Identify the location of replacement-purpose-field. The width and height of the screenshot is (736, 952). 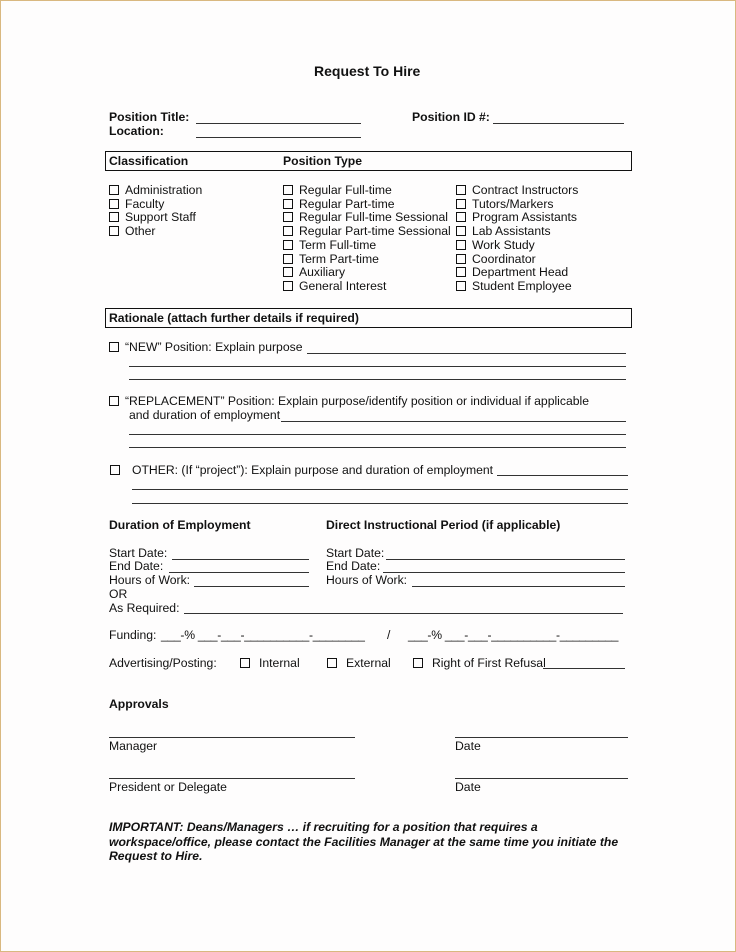
(453, 421).